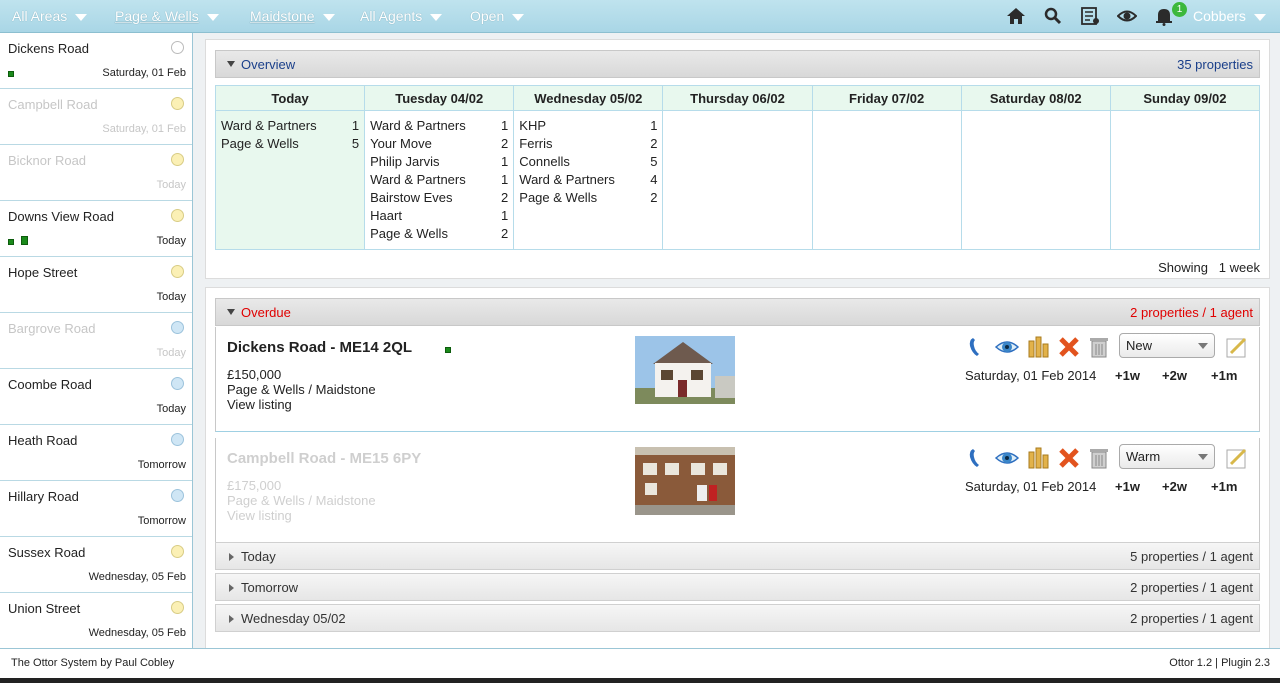 The width and height of the screenshot is (1280, 683). What do you see at coordinates (50, 16) in the screenshot?
I see `area-filter: All Areas` at bounding box center [50, 16].